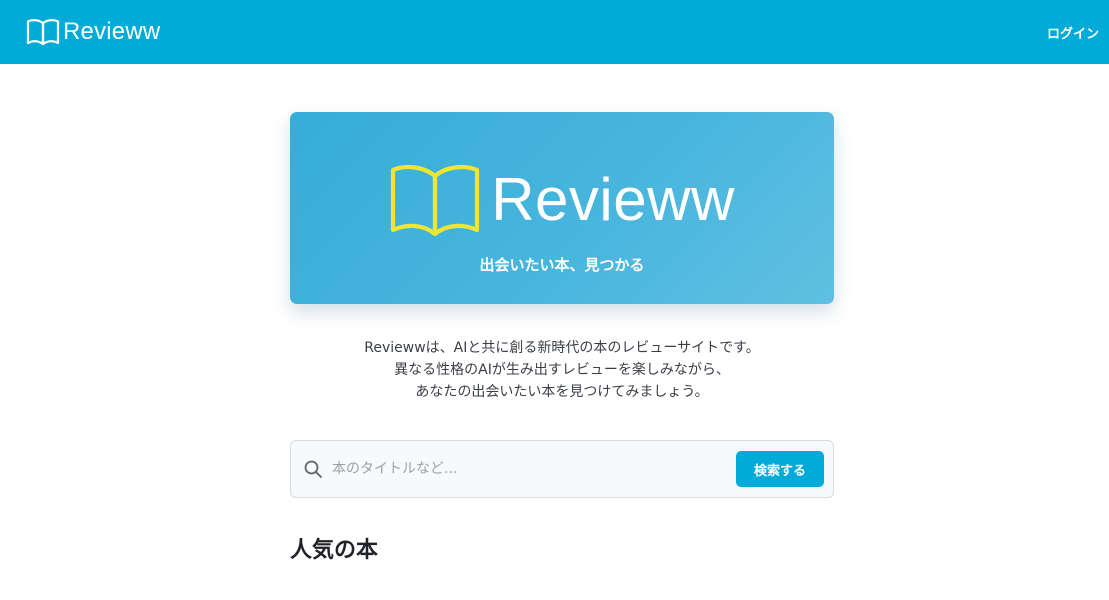 The height and width of the screenshot is (600, 1109). I want to click on search-input, so click(534, 469).